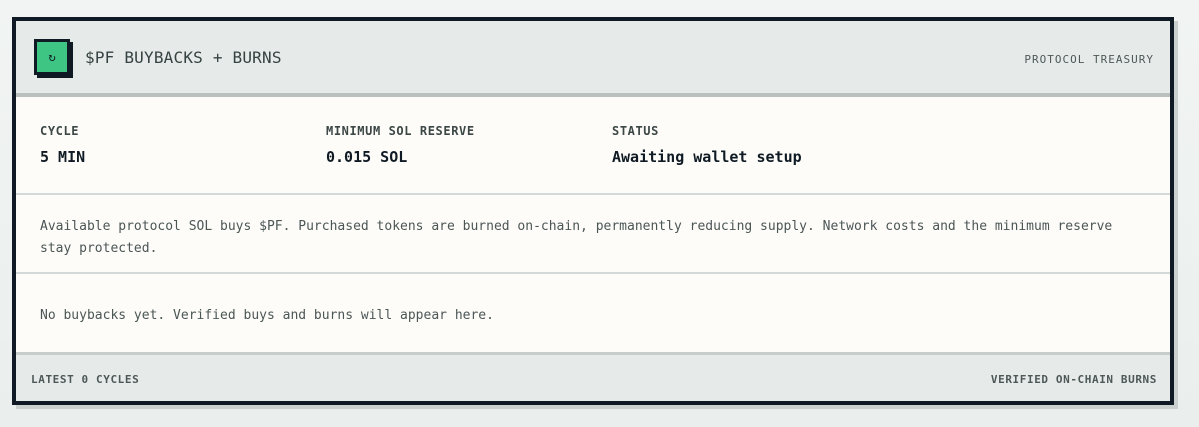 This screenshot has width=1199, height=427. What do you see at coordinates (707, 145) in the screenshot?
I see `stat-status: STATUS Awaiting wallet setup` at bounding box center [707, 145].